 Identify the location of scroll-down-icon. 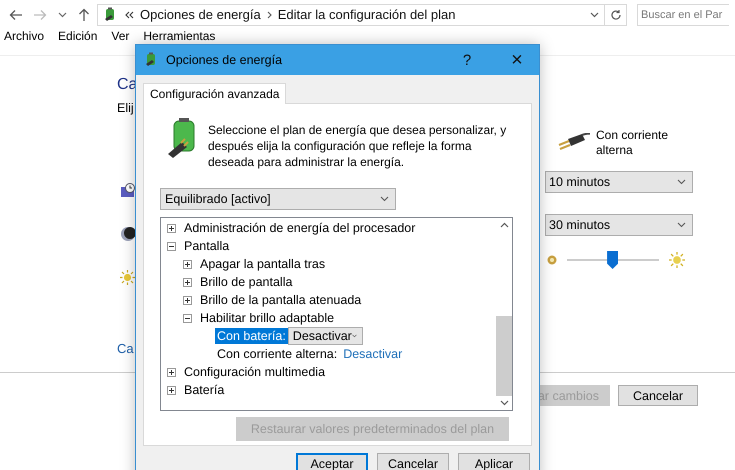
(504, 403).